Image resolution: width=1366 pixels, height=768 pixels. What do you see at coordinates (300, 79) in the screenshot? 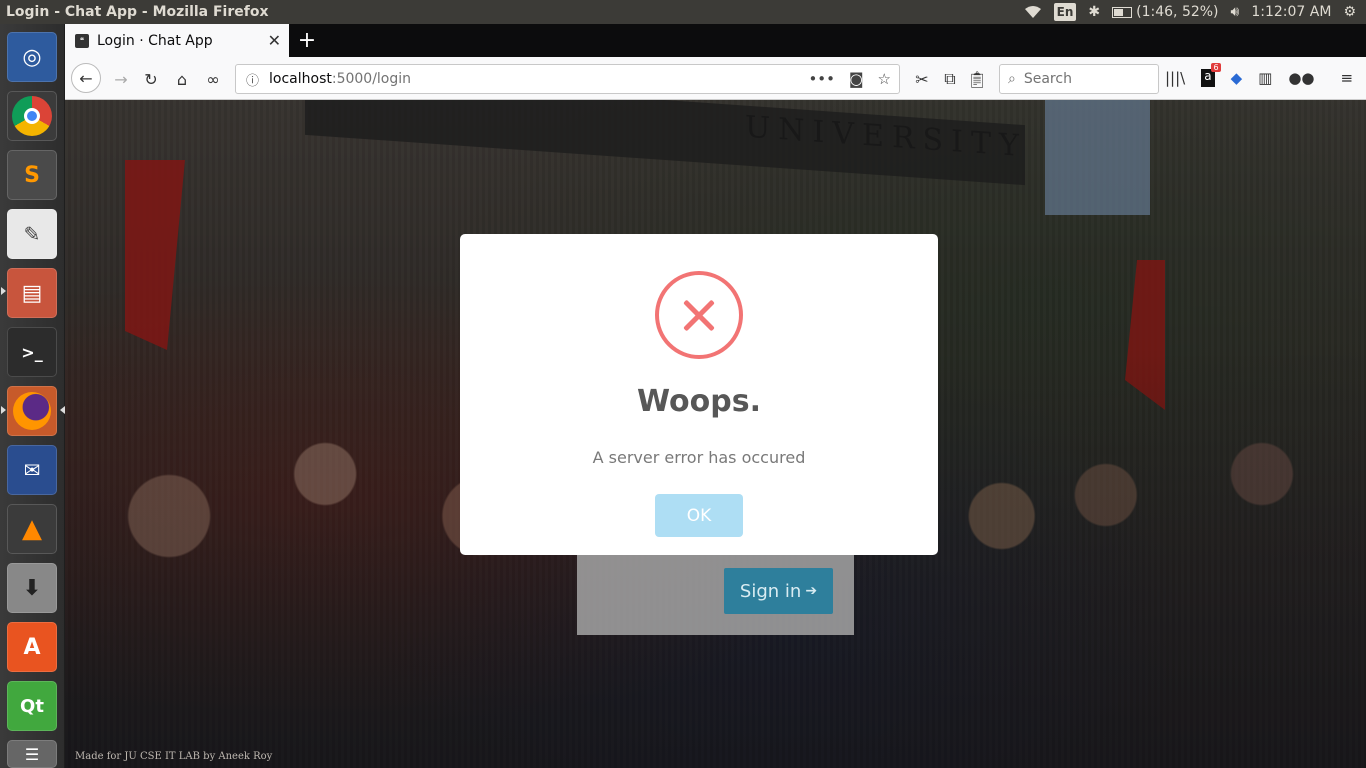
I see `url-host: localhost` at bounding box center [300, 79].